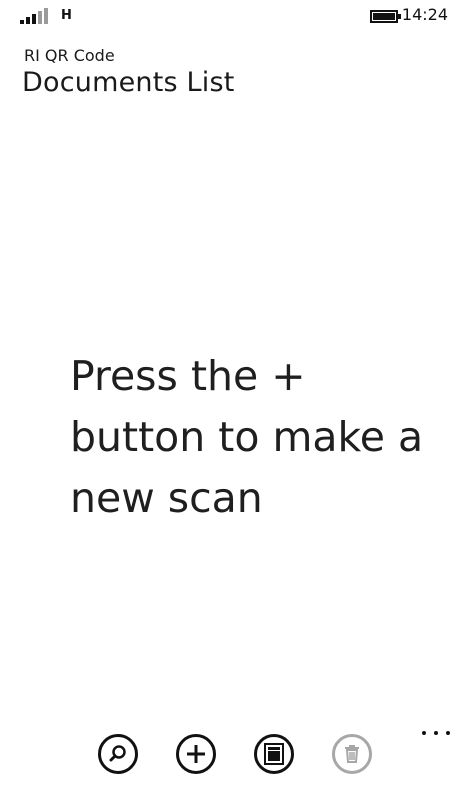 This screenshot has height=787, width=472. I want to click on battery-icon, so click(385, 16).